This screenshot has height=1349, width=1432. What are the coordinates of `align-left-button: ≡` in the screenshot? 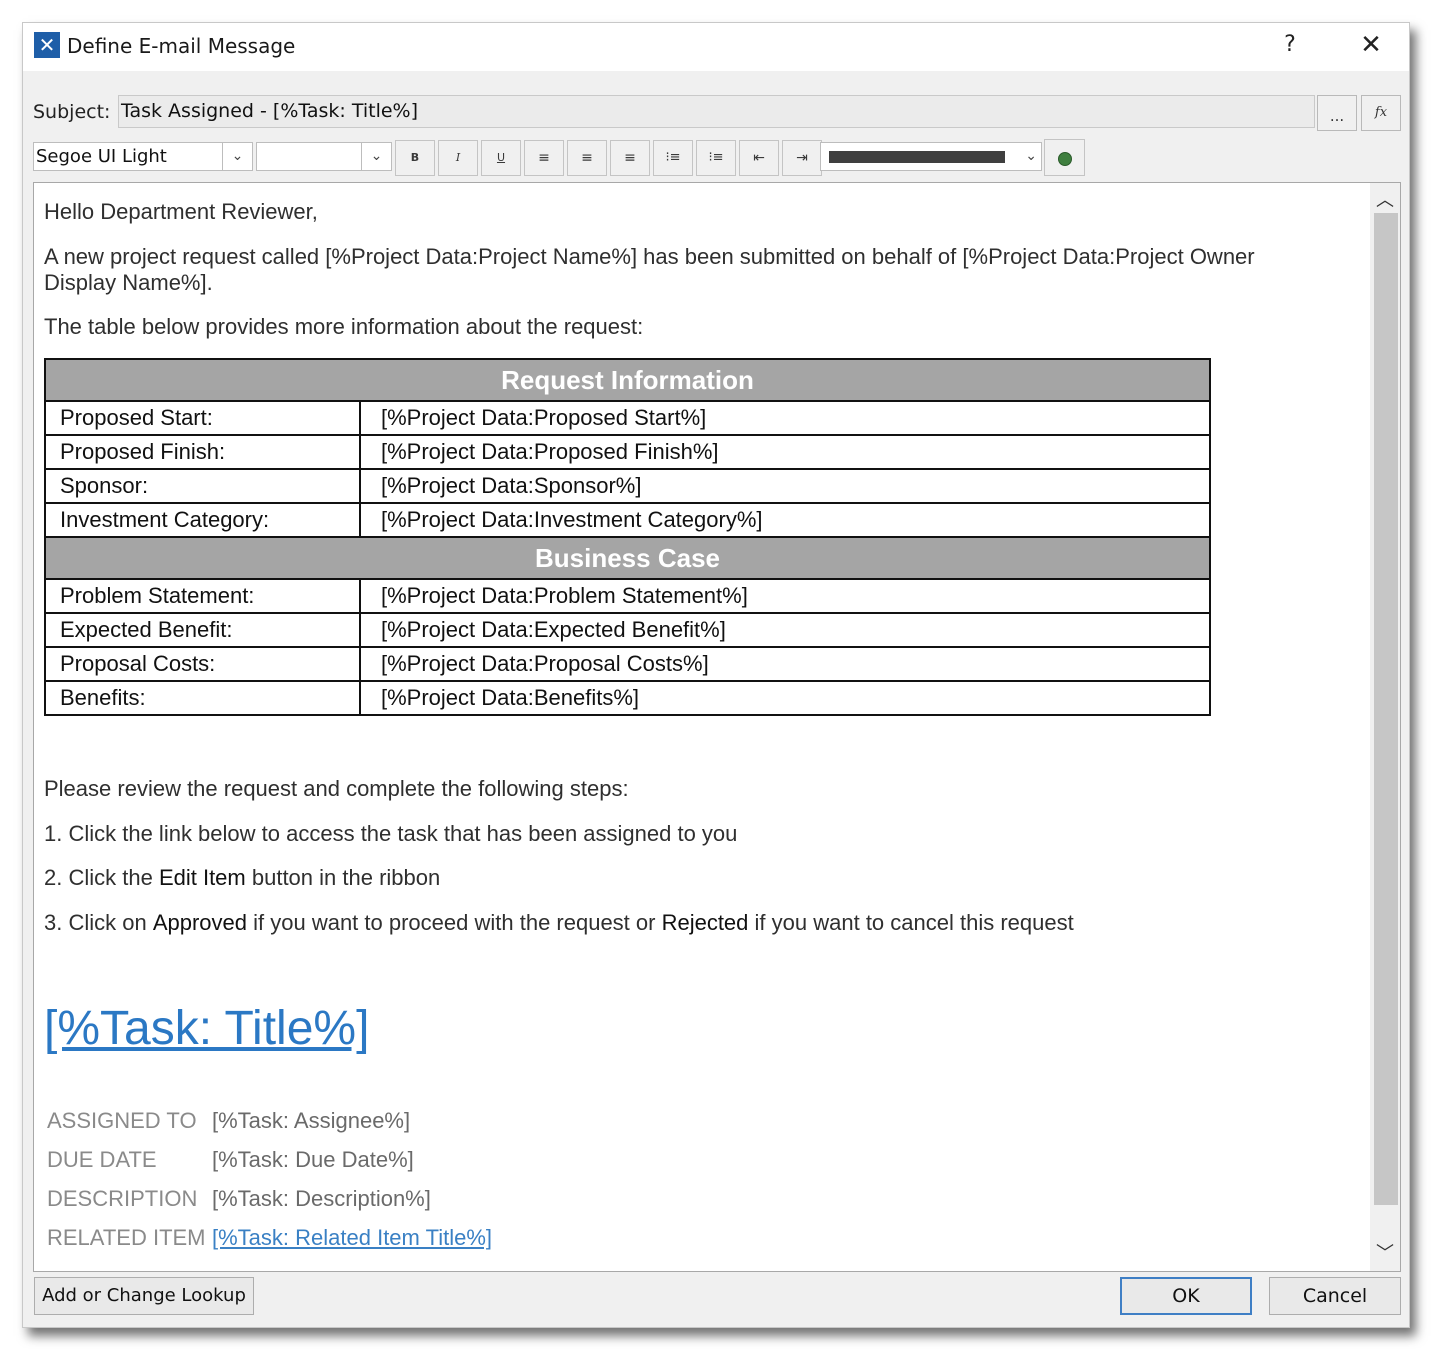 It's located at (544, 158).